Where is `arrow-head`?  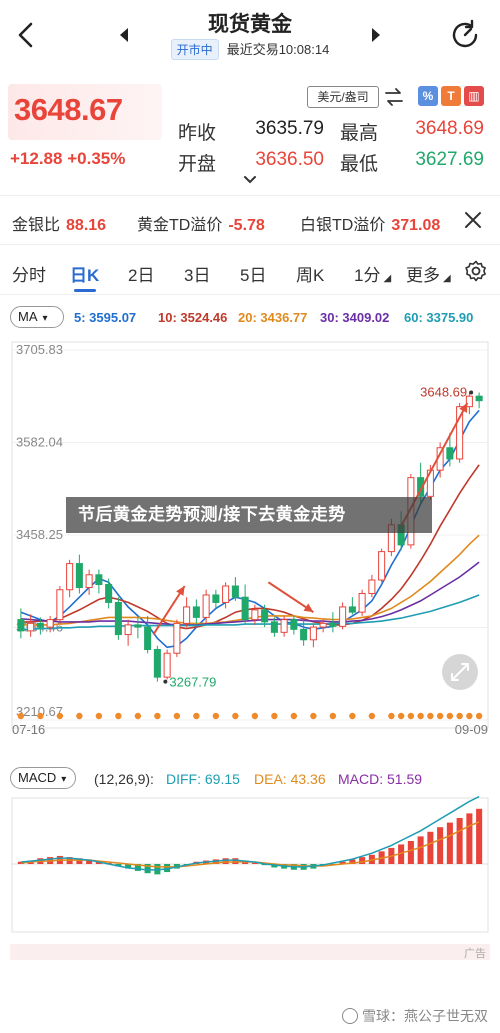 arrow-head is located at coordinates (308, 608).